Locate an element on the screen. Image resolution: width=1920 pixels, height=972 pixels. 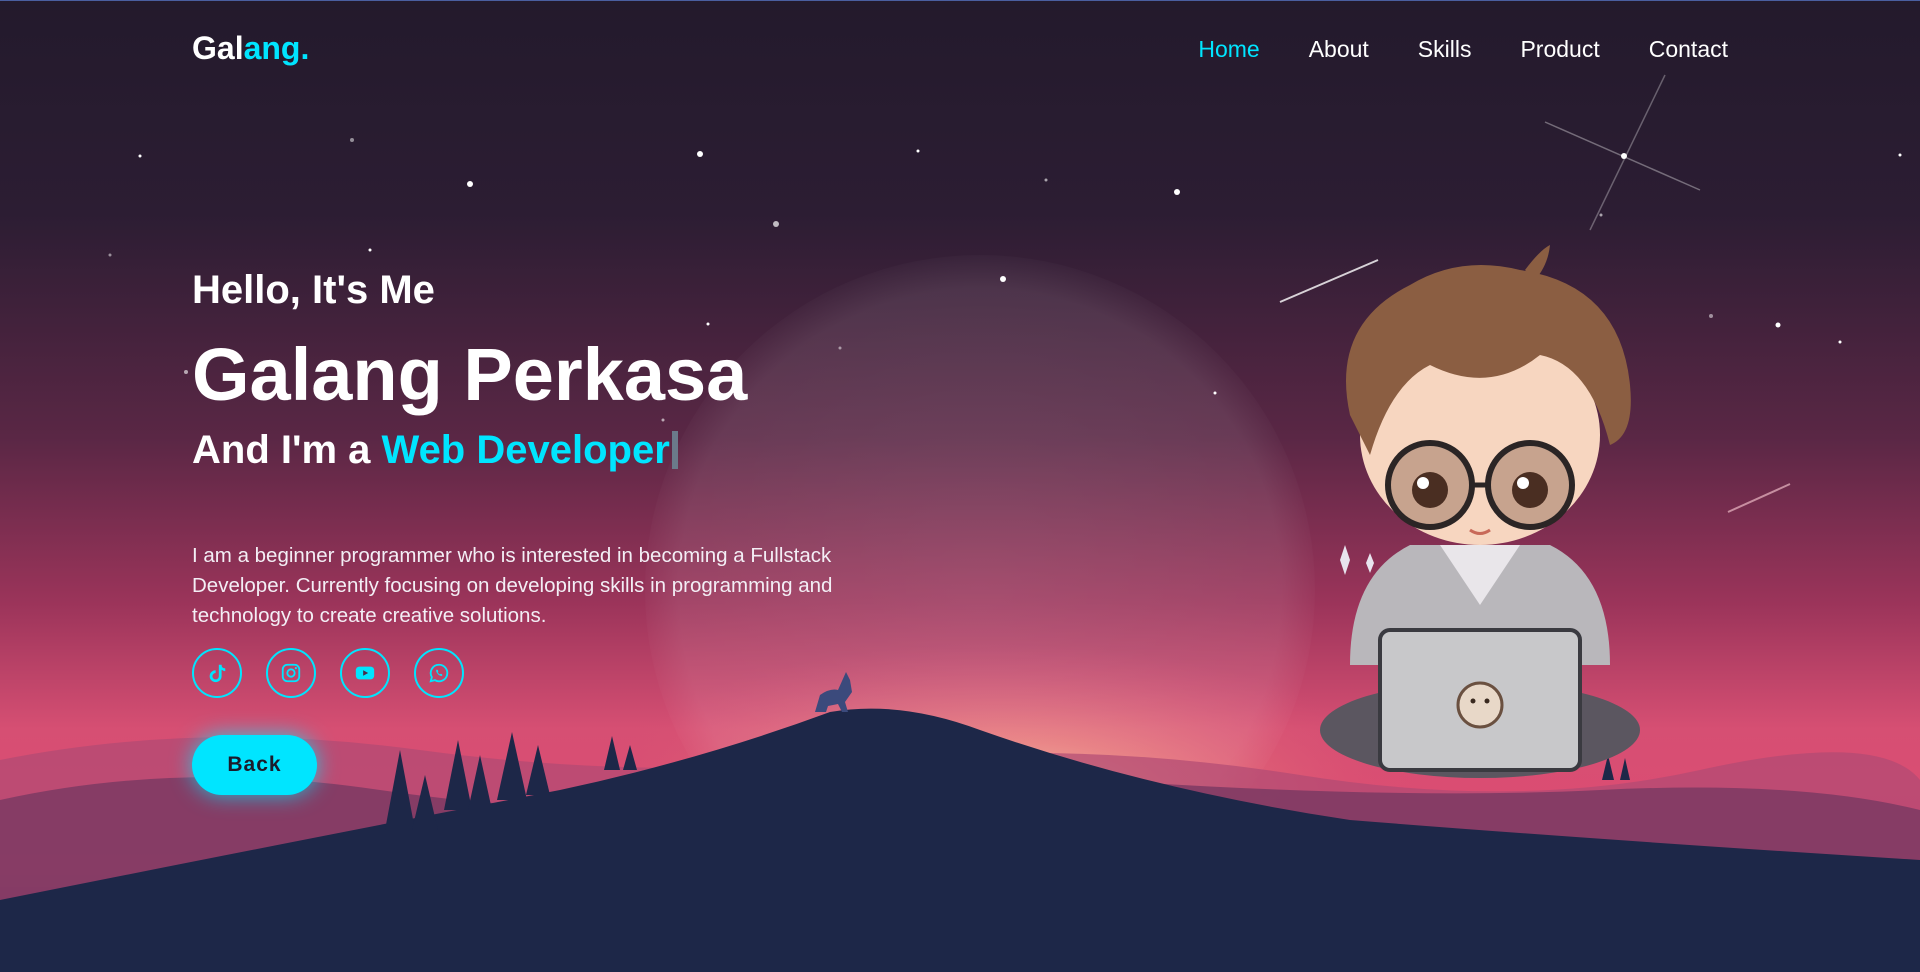
nav-contact: Contact is located at coordinates (1688, 49).